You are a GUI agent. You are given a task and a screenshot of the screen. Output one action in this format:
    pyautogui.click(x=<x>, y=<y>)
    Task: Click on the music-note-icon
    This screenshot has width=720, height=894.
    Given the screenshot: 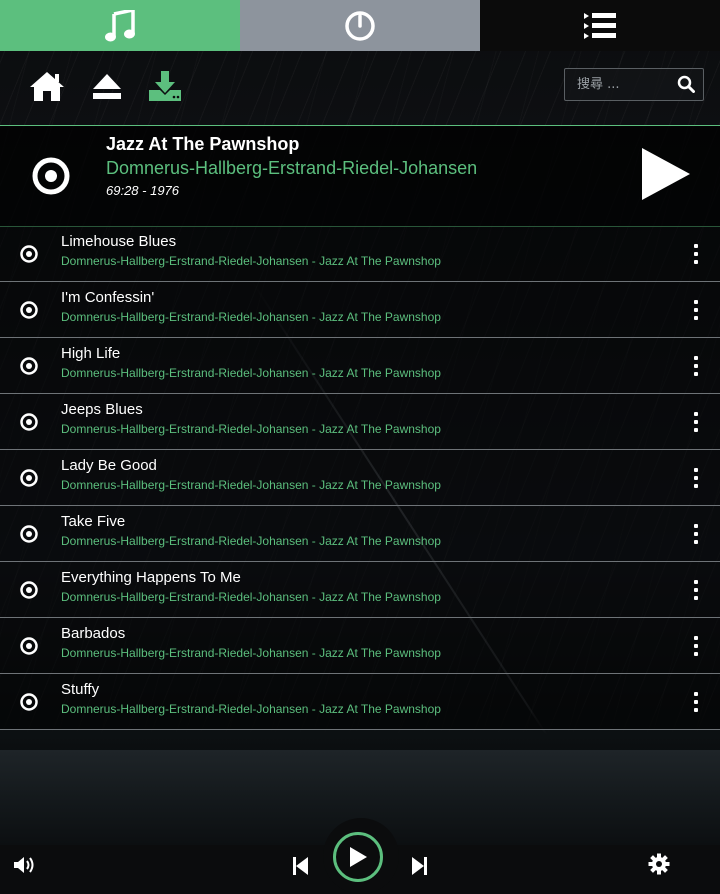 What is the action you would take?
    pyautogui.click(x=120, y=25)
    